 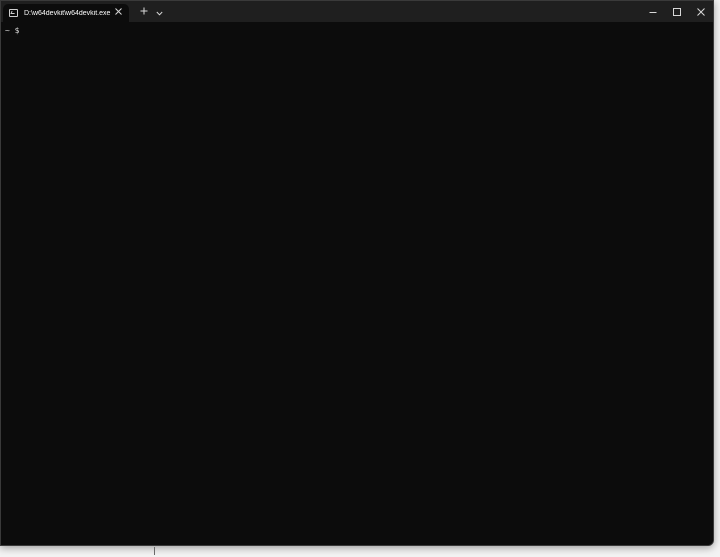 I want to click on tab-close-button, so click(x=118, y=13).